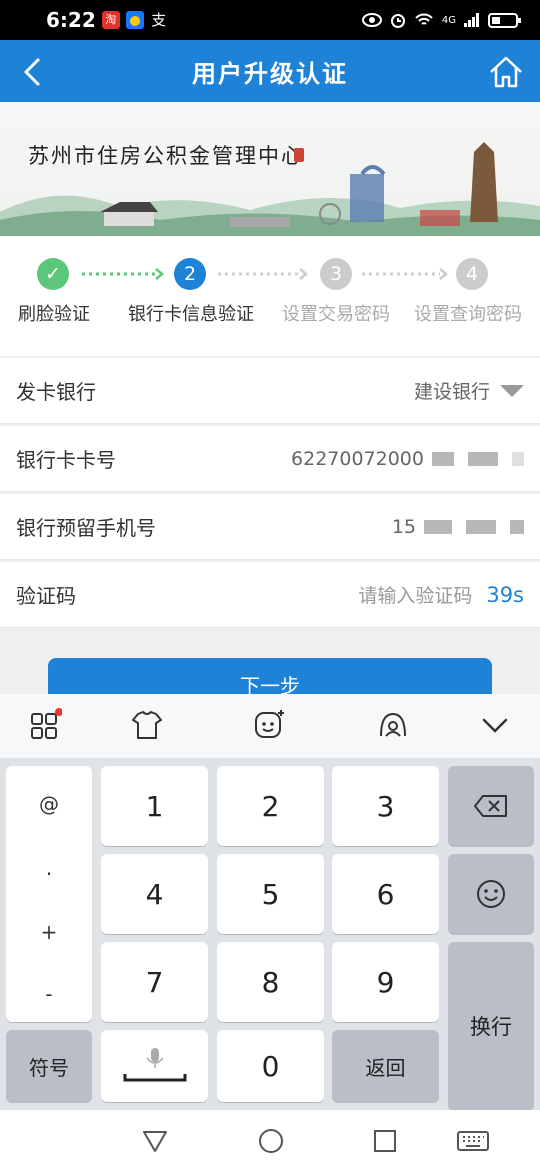 Image resolution: width=540 pixels, height=1170 pixels. What do you see at coordinates (49, 804) in the screenshot?
I see `key-at: @` at bounding box center [49, 804].